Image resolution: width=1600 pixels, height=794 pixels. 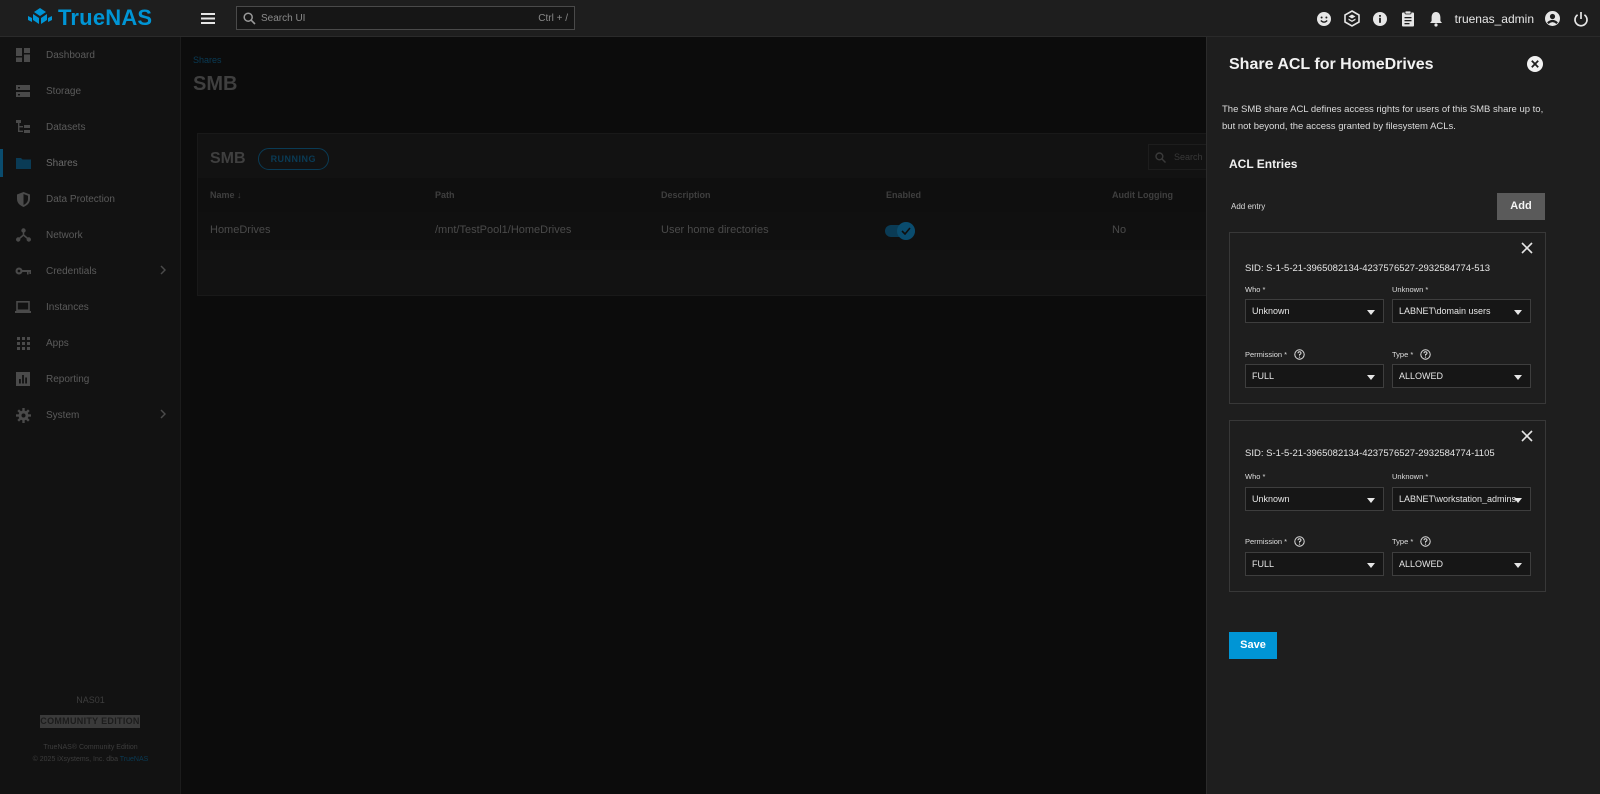 I want to click on share-name: HomeDrives, so click(x=240, y=230).